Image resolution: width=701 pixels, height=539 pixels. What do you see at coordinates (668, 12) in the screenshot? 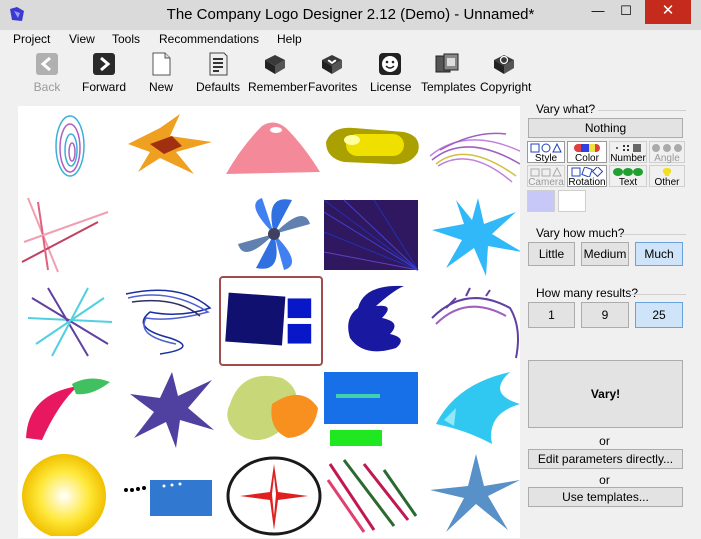
I see `close-button: ✕` at bounding box center [668, 12].